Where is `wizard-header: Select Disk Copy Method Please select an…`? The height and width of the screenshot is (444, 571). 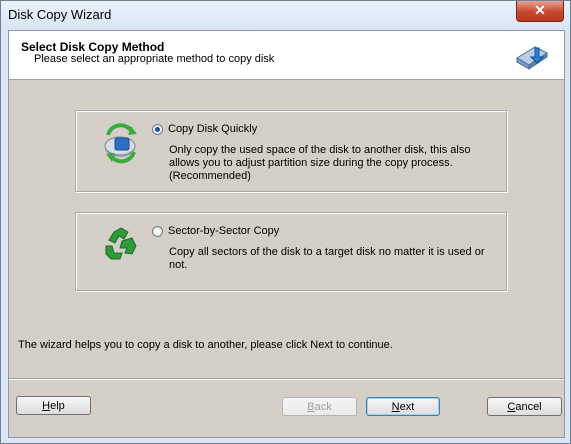 wizard-header: Select Disk Copy Method Please select an… is located at coordinates (286, 55).